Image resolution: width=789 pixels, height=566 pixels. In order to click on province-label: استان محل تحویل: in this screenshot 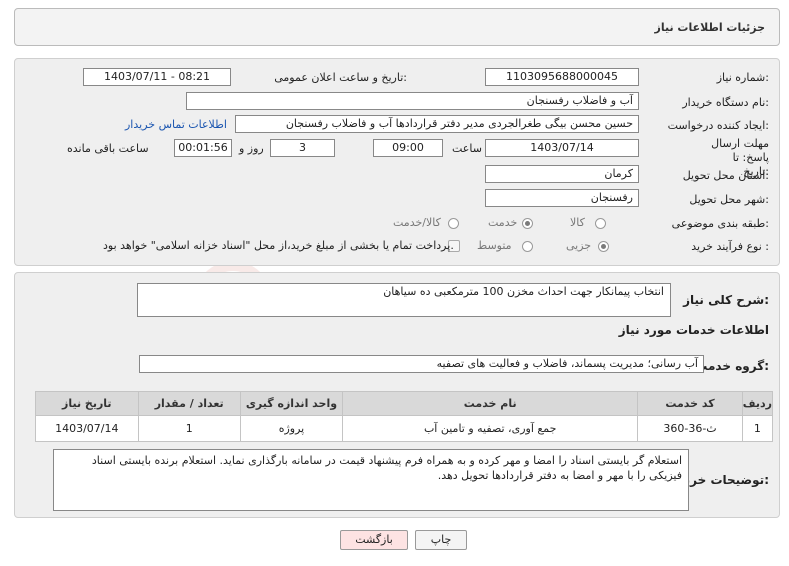, I will do `click(725, 175)`.